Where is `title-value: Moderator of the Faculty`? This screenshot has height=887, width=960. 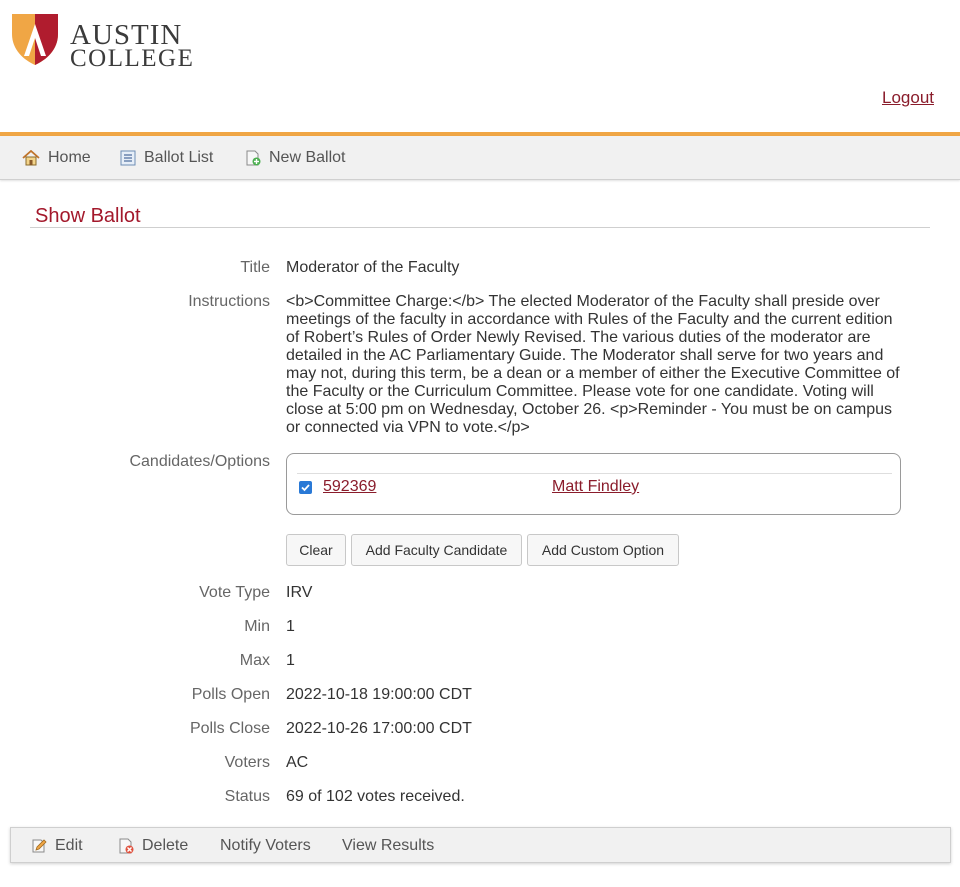 title-value: Moderator of the Faculty is located at coordinates (373, 267).